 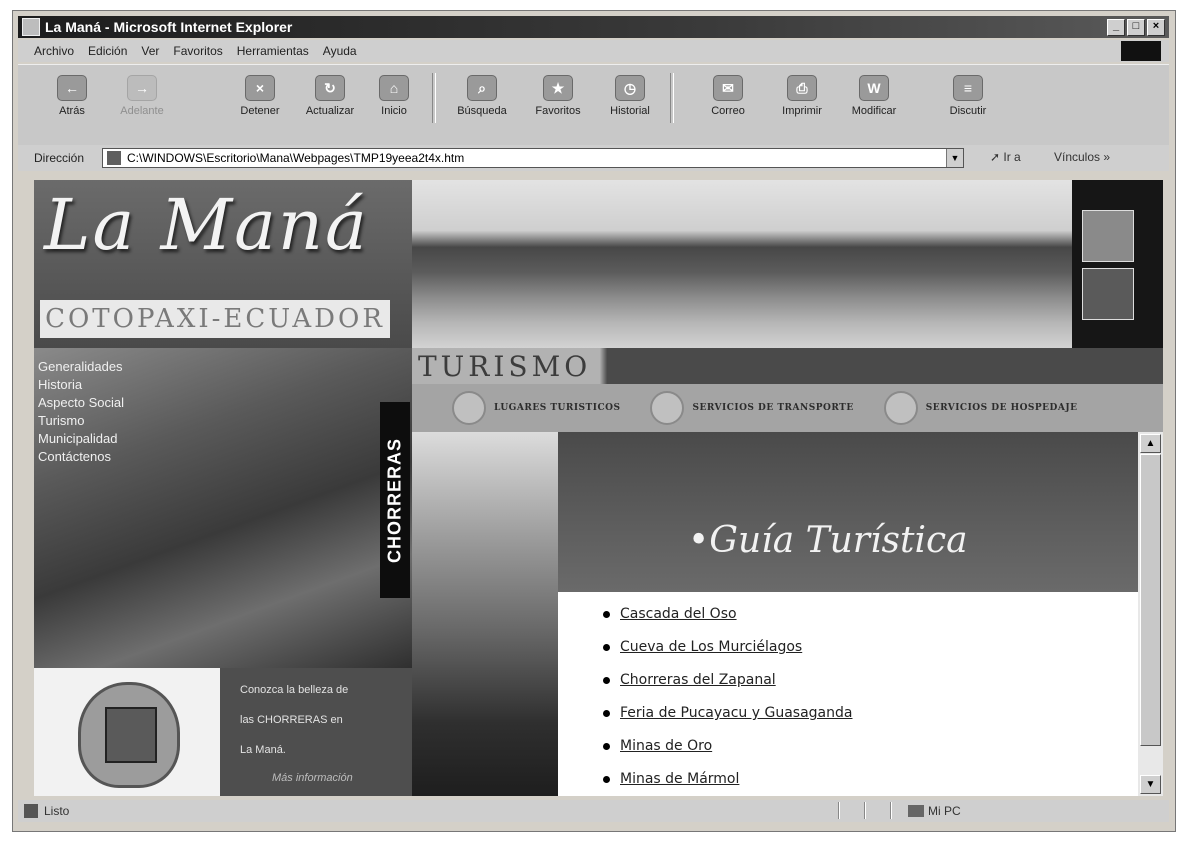 I want to click on home-button: ⌂ Inicio, so click(x=394, y=100).